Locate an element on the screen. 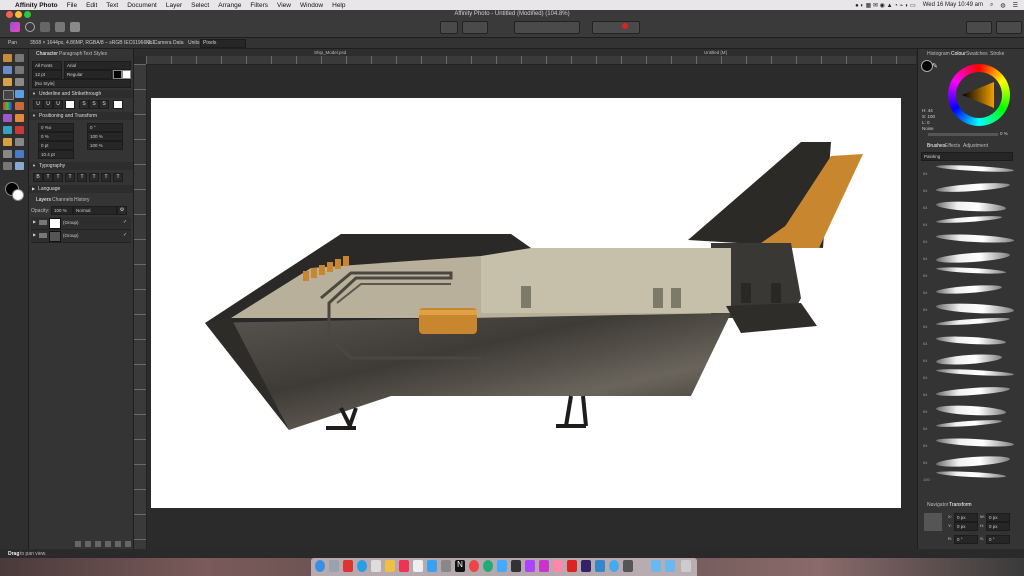 Image resolution: width=1024 pixels, height=576 pixels. fx-icon is located at coordinates (108, 544).